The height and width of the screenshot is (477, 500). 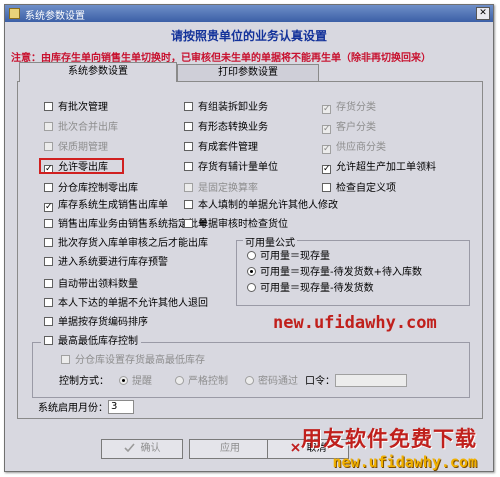 I want to click on tab-system-params: 系统参数设置, so click(x=98, y=72).